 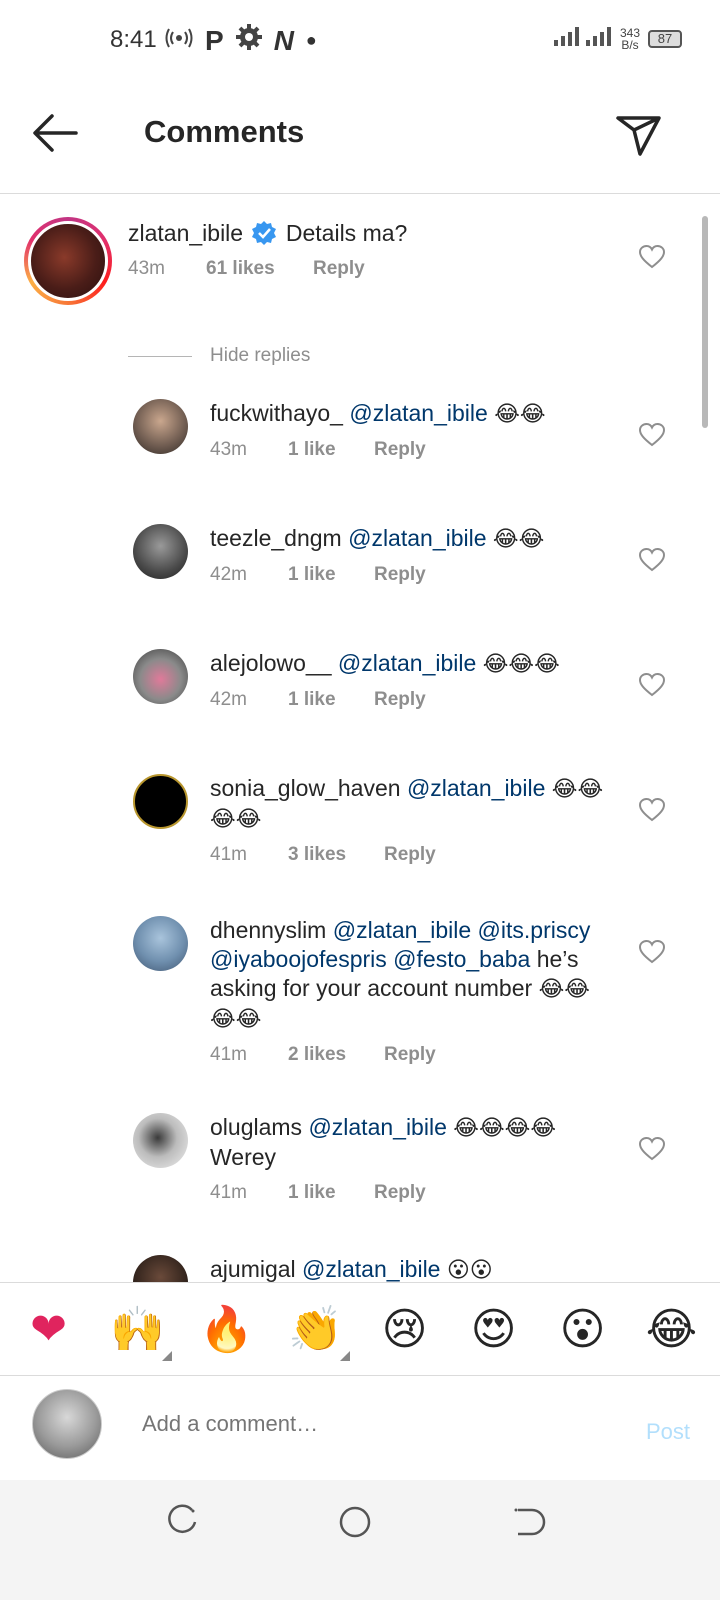 What do you see at coordinates (360, 1329) in the screenshot?
I see `quick-reactions-bar: ❤ 🙌 🔥 👏 😢 😍 😮 😂` at bounding box center [360, 1329].